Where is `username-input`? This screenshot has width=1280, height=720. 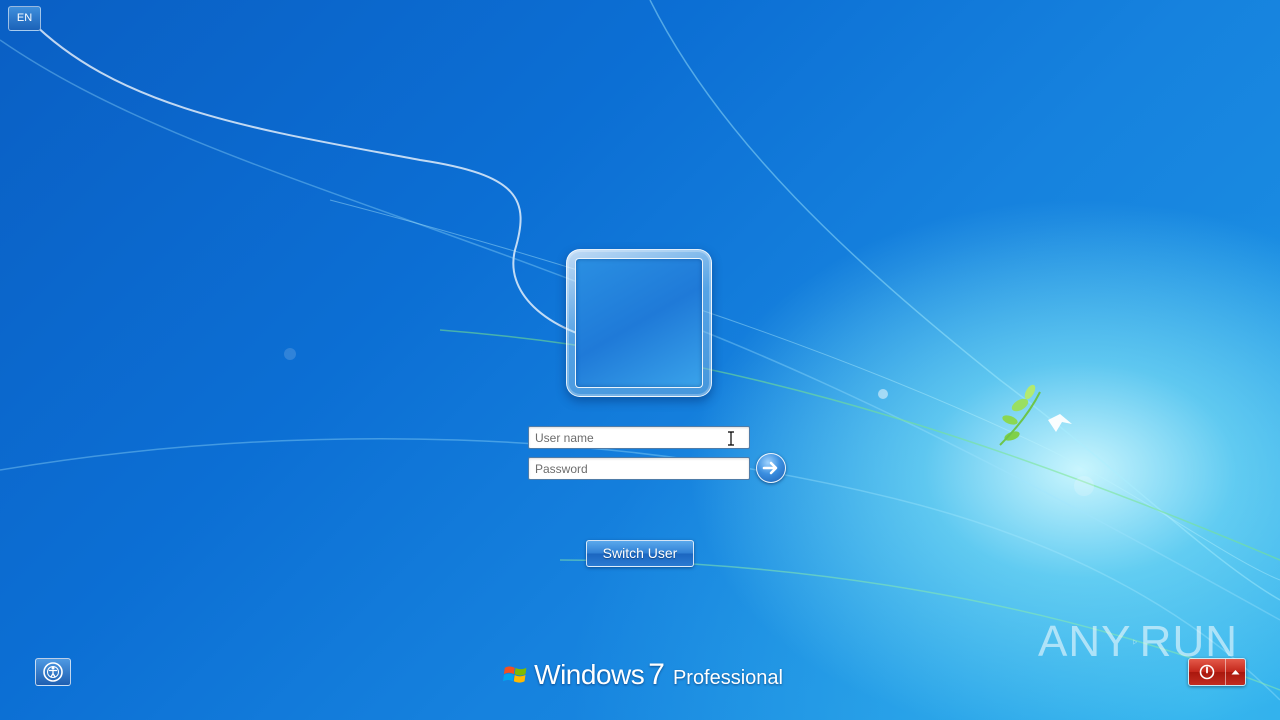 username-input is located at coordinates (639, 437).